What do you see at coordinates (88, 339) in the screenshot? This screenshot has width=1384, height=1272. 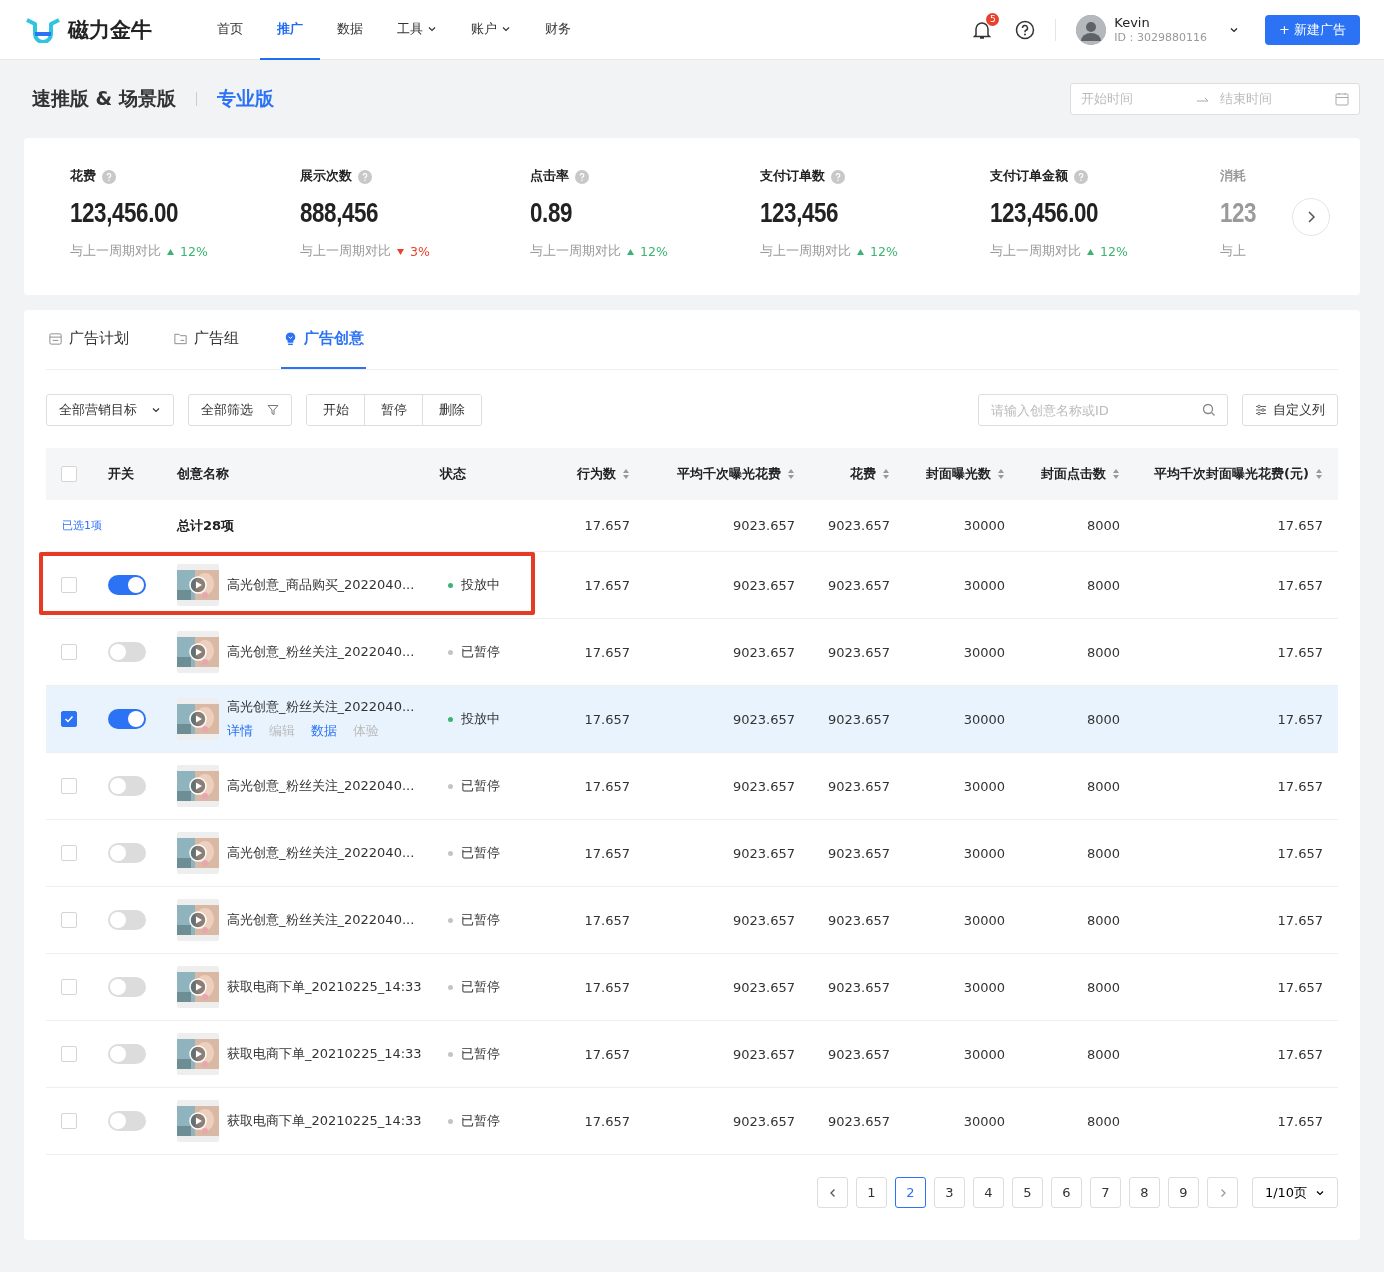 I see `tab: 广告计划` at bounding box center [88, 339].